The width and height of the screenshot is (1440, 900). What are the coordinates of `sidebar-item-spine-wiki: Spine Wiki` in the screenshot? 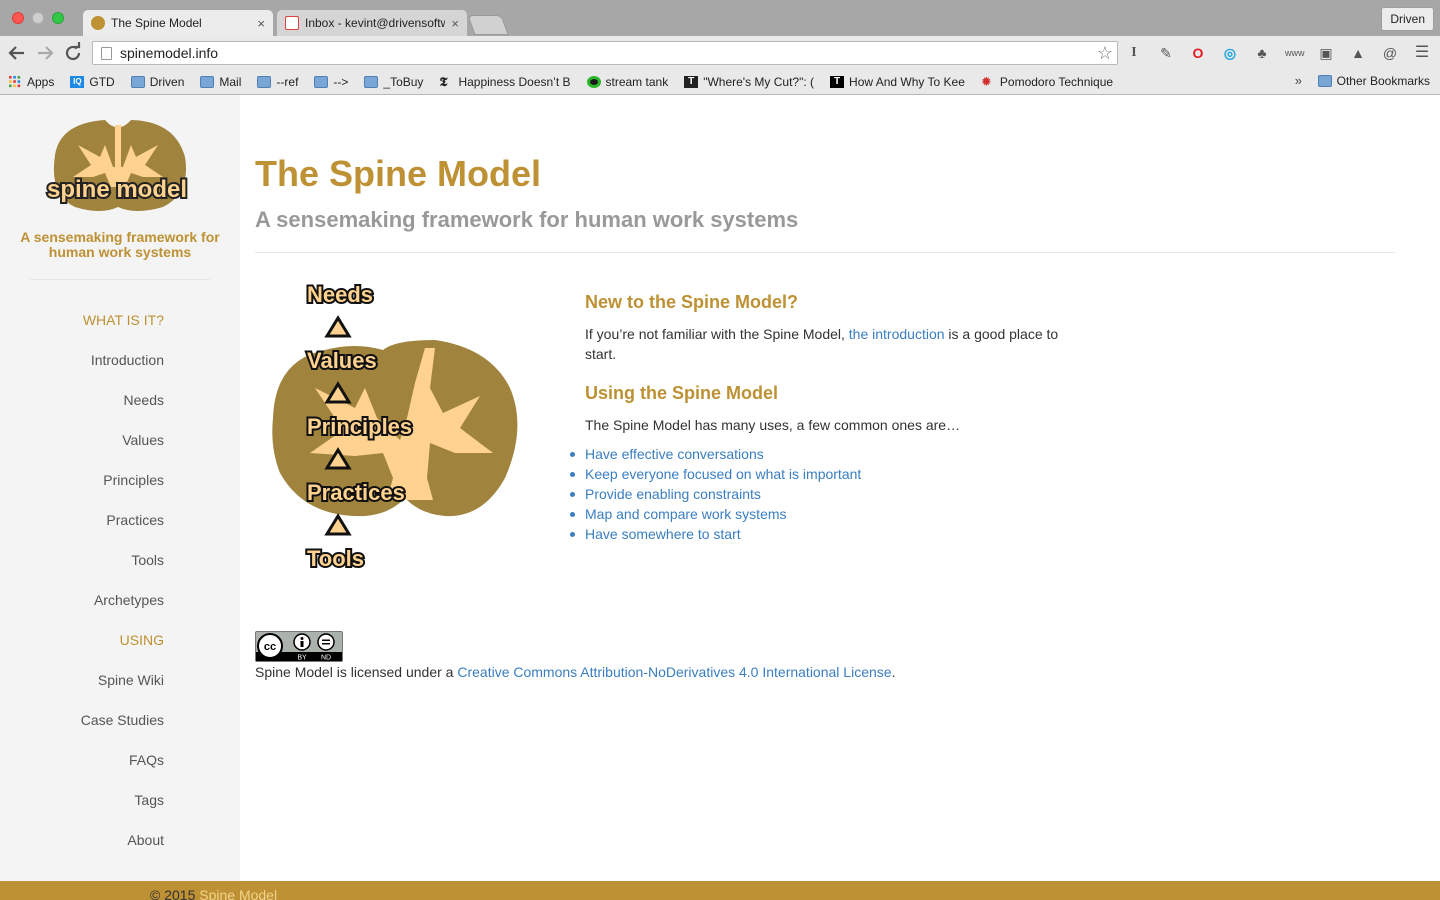 It's located at (82, 680).